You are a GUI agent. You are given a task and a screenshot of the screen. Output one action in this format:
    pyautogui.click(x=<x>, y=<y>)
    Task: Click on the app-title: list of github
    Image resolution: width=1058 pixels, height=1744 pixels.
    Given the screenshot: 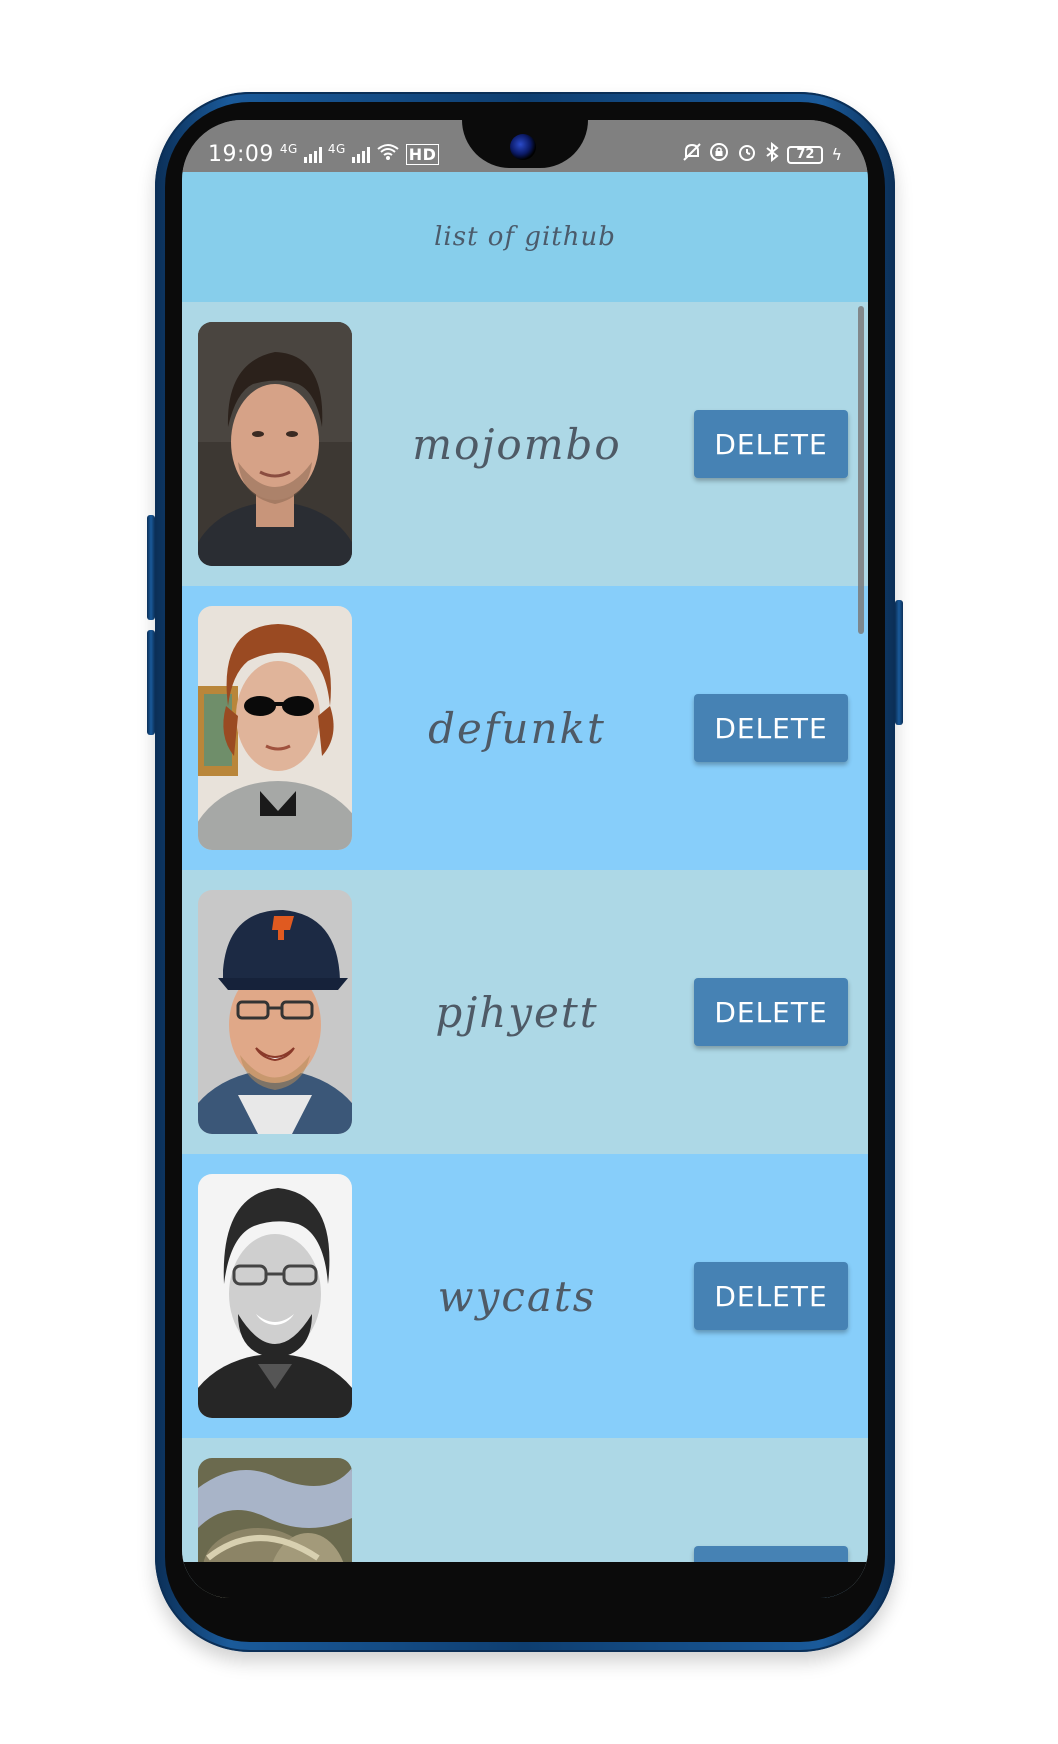 What is the action you would take?
    pyautogui.click(x=525, y=237)
    